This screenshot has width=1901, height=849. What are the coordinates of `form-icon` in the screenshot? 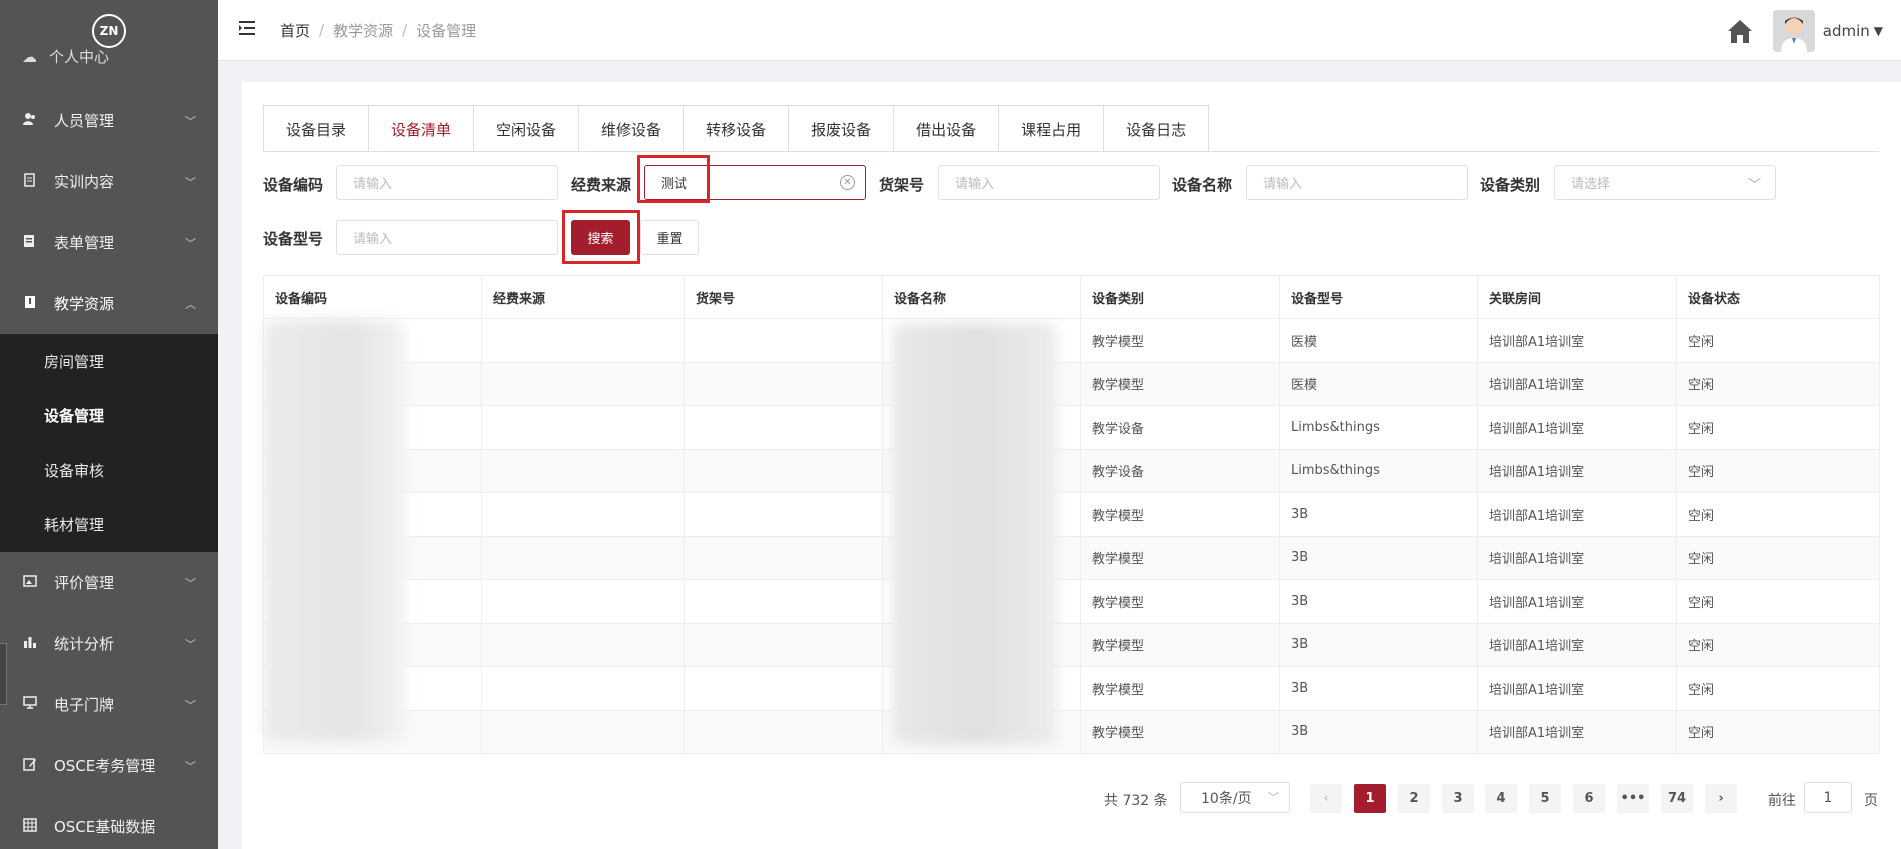 It's located at (30, 243).